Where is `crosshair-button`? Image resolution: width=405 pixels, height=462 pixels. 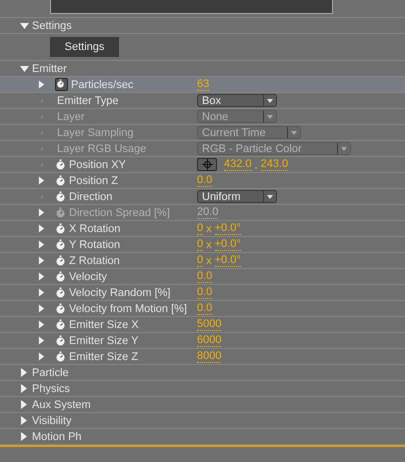
crosshair-button is located at coordinates (207, 164).